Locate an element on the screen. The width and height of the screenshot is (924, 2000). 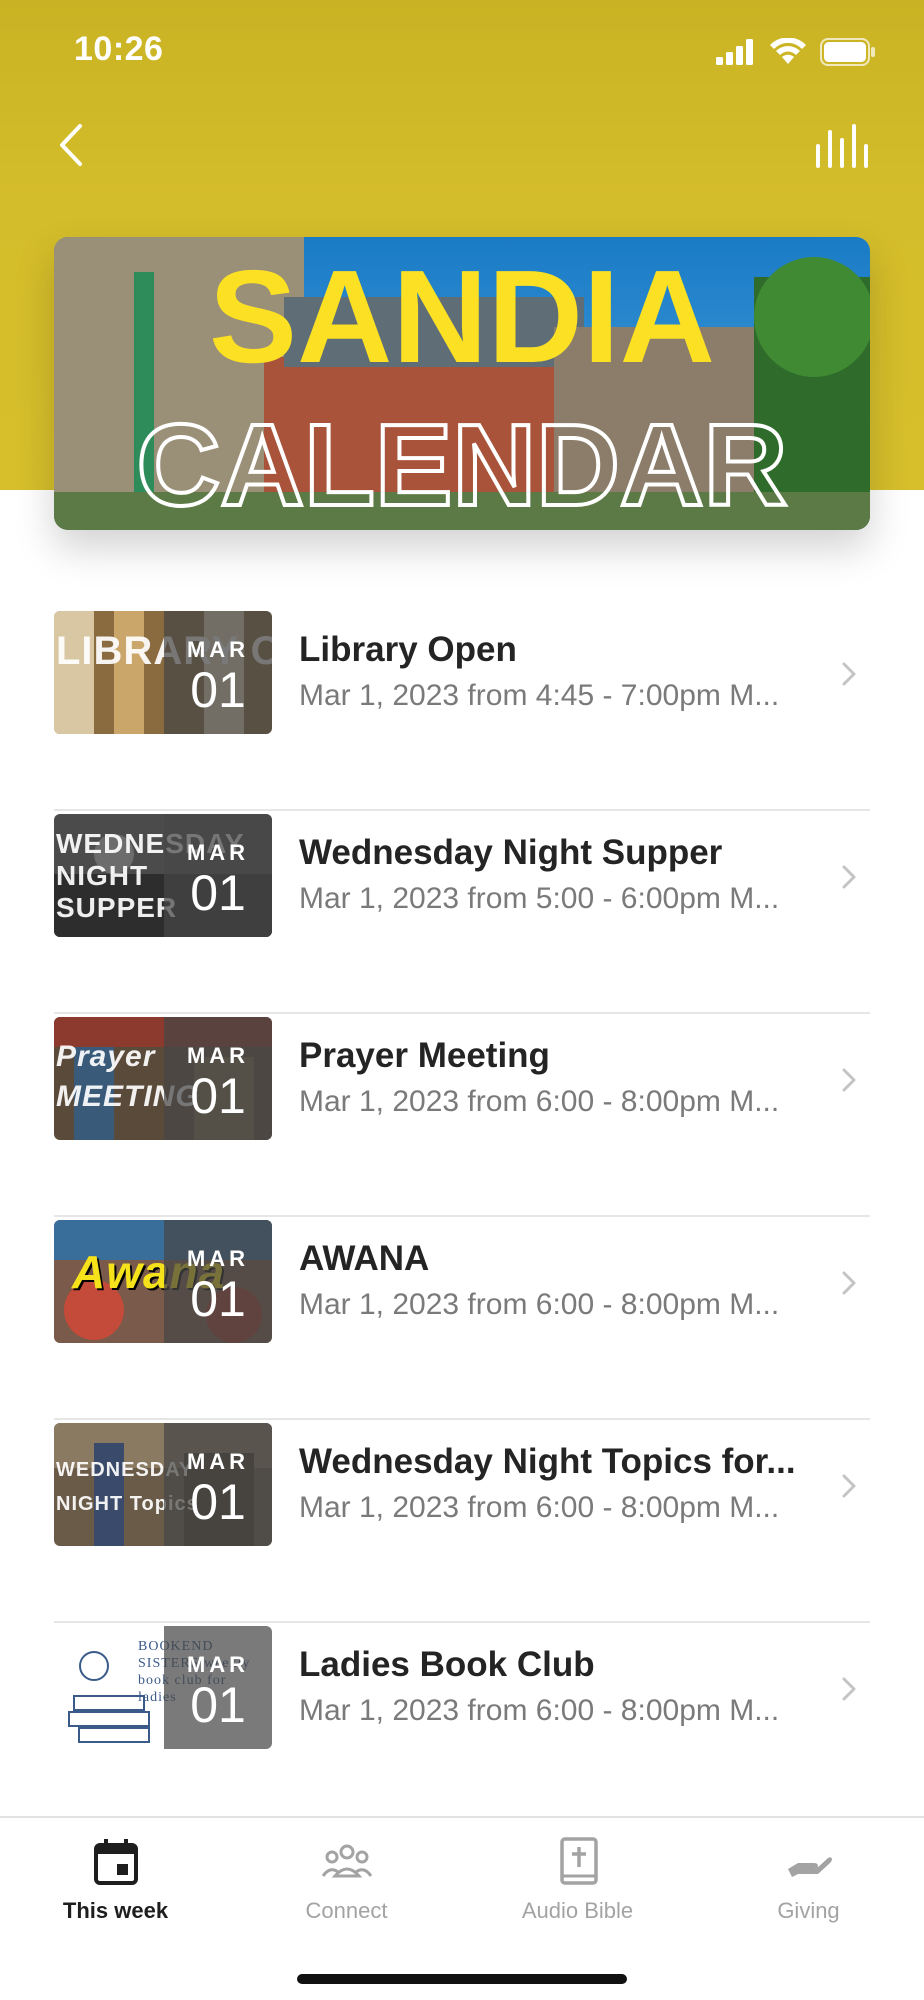
bible-icon is located at coordinates (578, 1861).